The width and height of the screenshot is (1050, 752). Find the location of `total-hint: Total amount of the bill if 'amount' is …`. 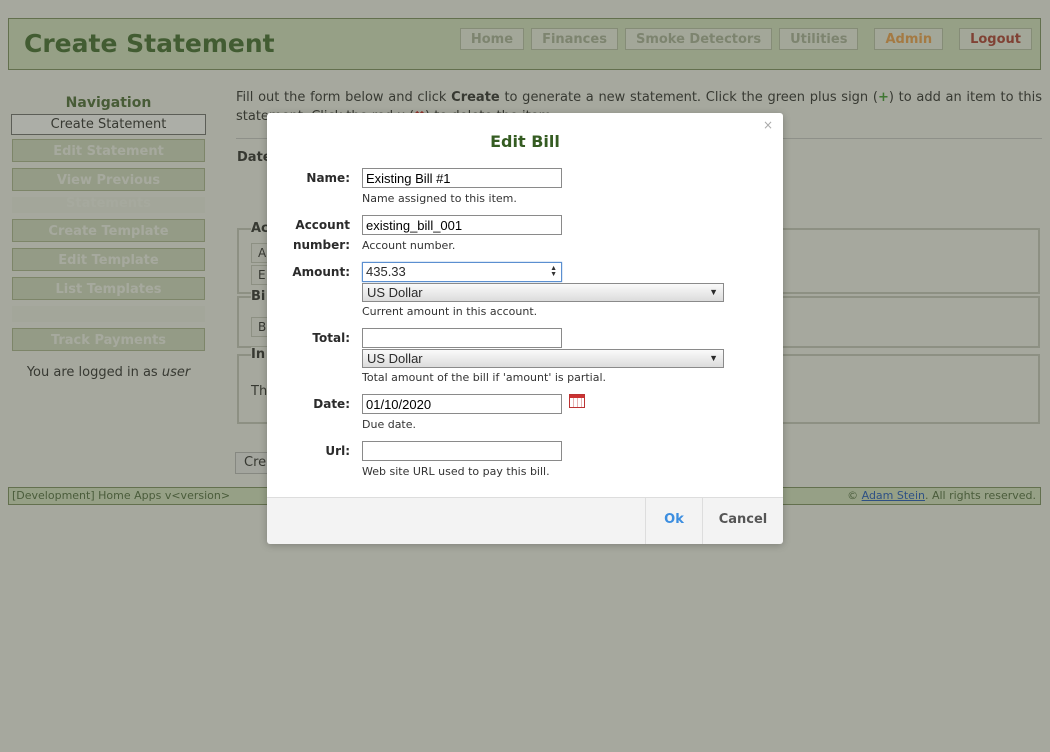

total-hint: Total amount of the bill if 'amount' is … is located at coordinates (484, 377).